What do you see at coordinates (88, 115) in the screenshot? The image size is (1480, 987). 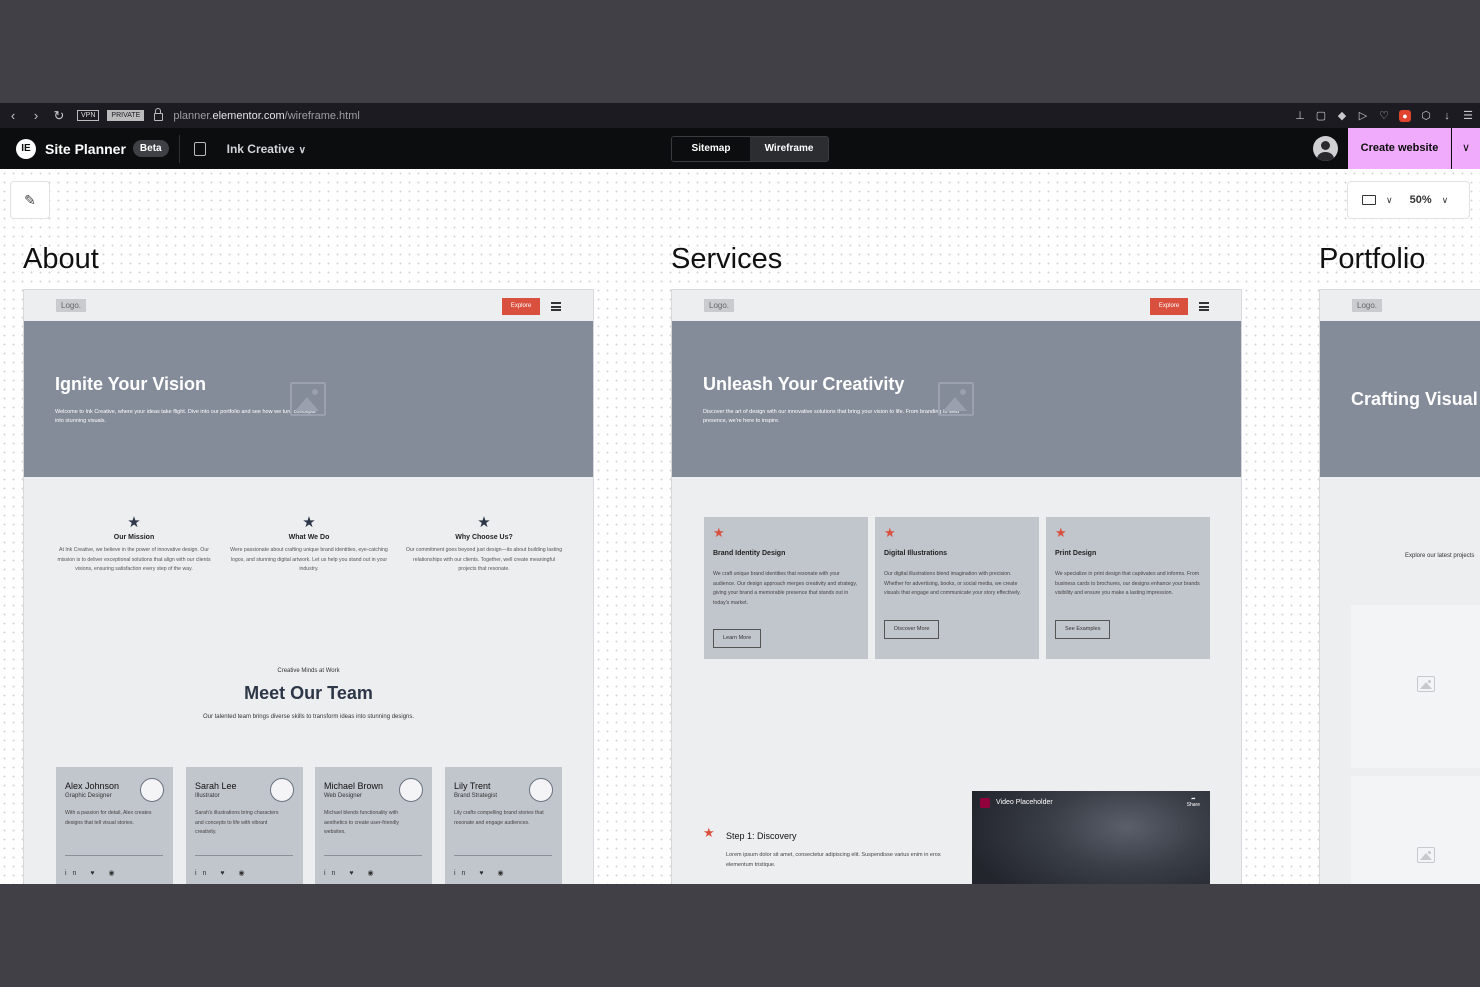 I see `vpn-badge: VPN` at bounding box center [88, 115].